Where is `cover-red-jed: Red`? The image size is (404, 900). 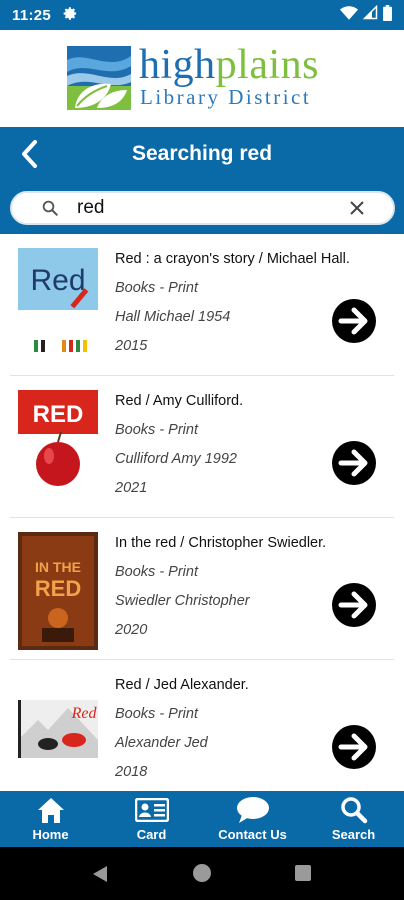
cover-red-jed: Red is located at coordinates (58, 729).